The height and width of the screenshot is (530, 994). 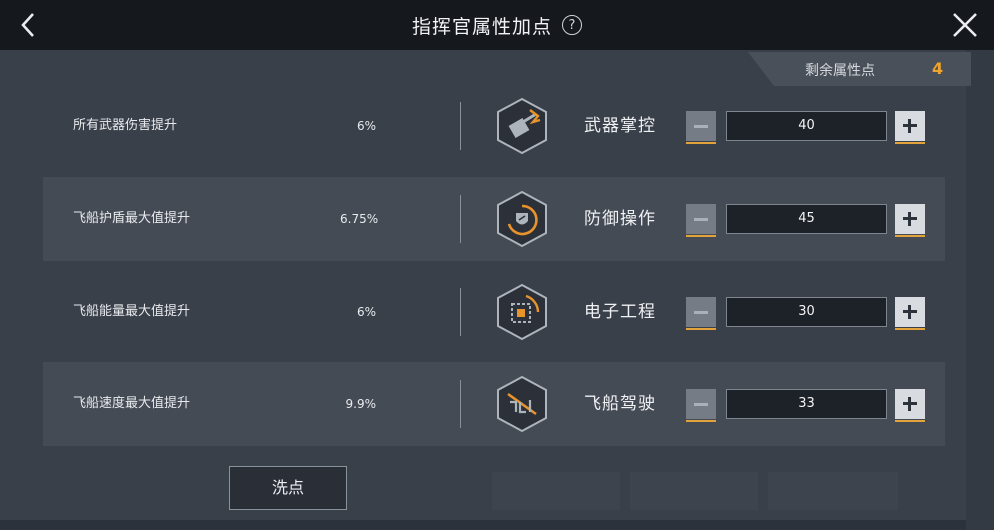 What do you see at coordinates (572, 25) in the screenshot?
I see `help-icon: ?` at bounding box center [572, 25].